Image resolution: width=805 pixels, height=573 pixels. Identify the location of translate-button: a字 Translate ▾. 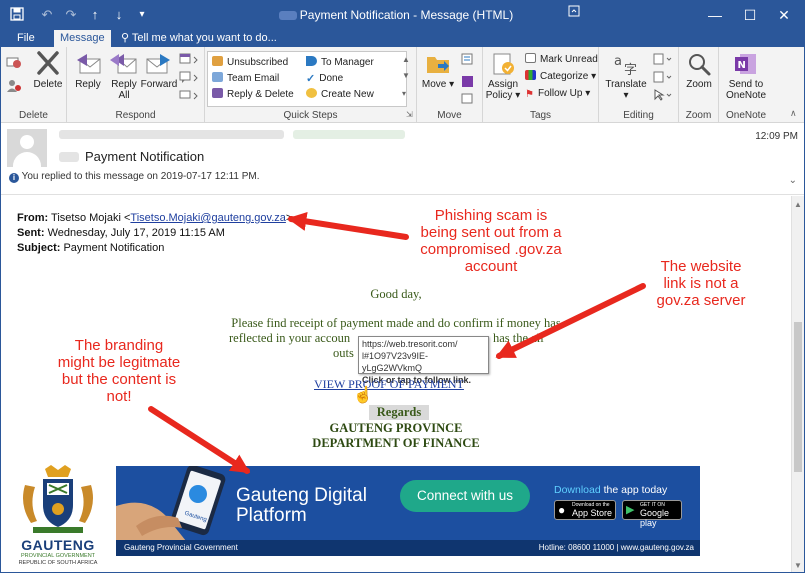
(626, 76).